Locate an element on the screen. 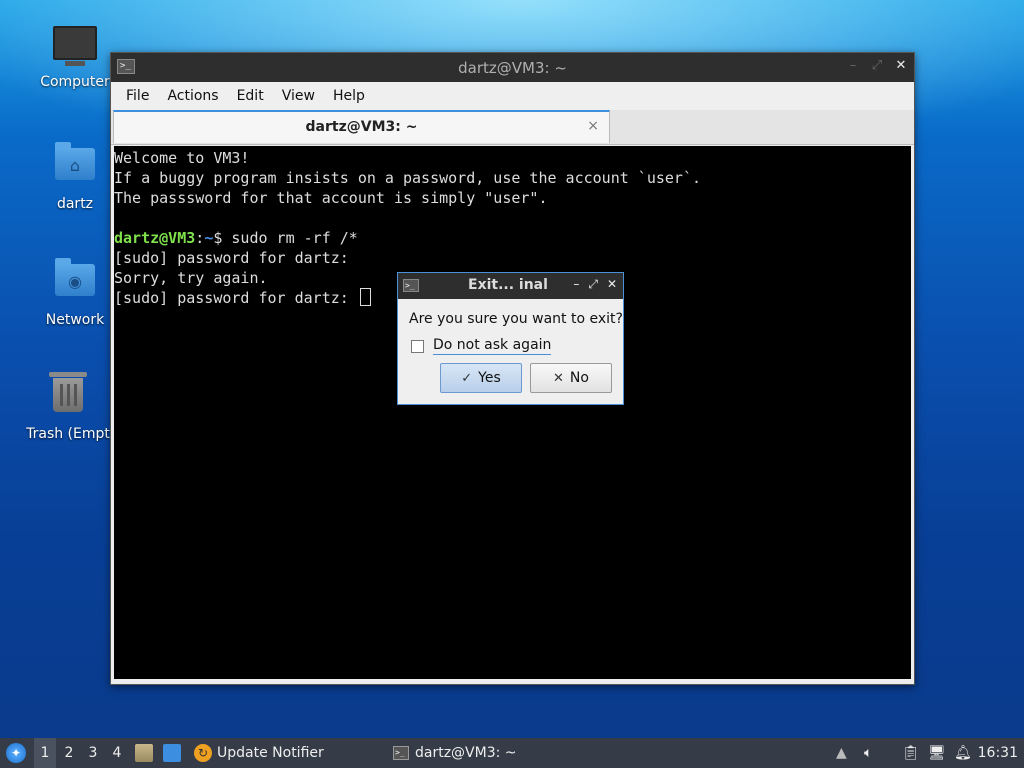  tab-bar: dartz@VM3: ~ × is located at coordinates (512, 127).